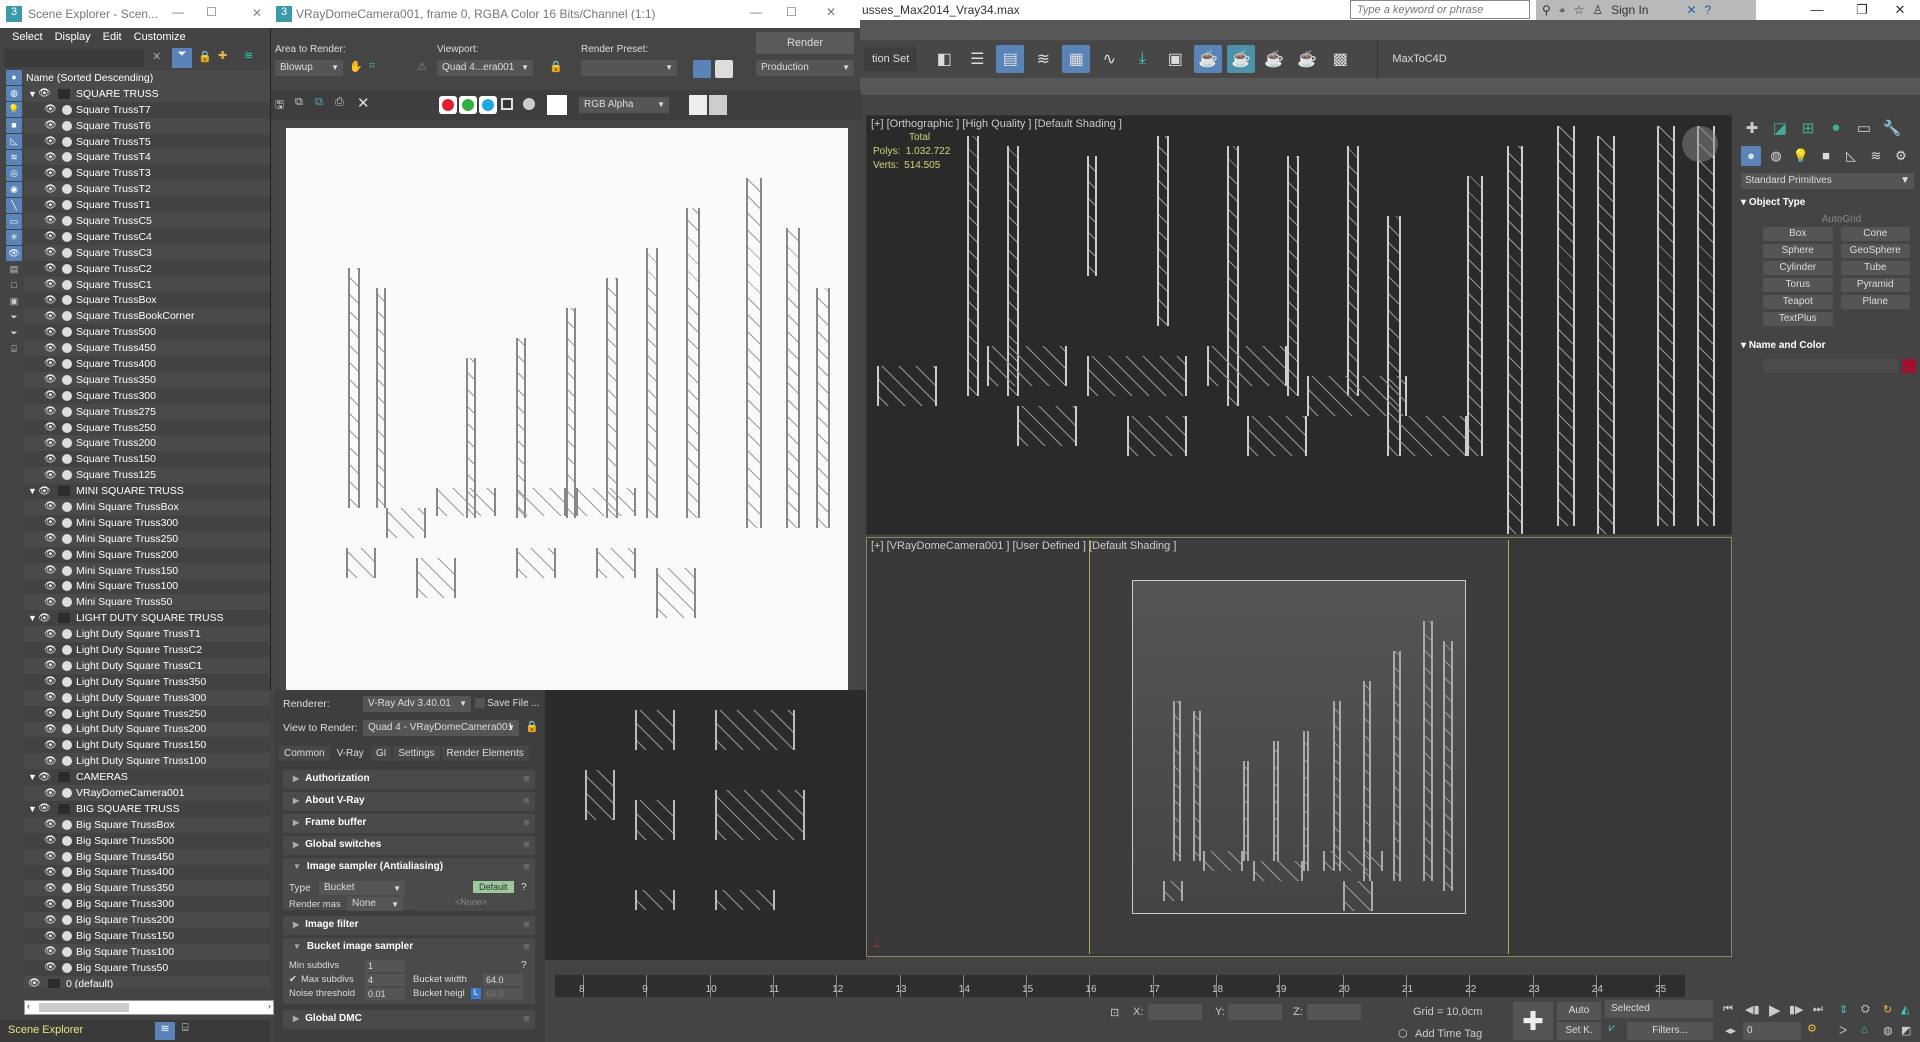 The image size is (1920, 1042). What do you see at coordinates (211, 12) in the screenshot?
I see `maximize-button: ☐` at bounding box center [211, 12].